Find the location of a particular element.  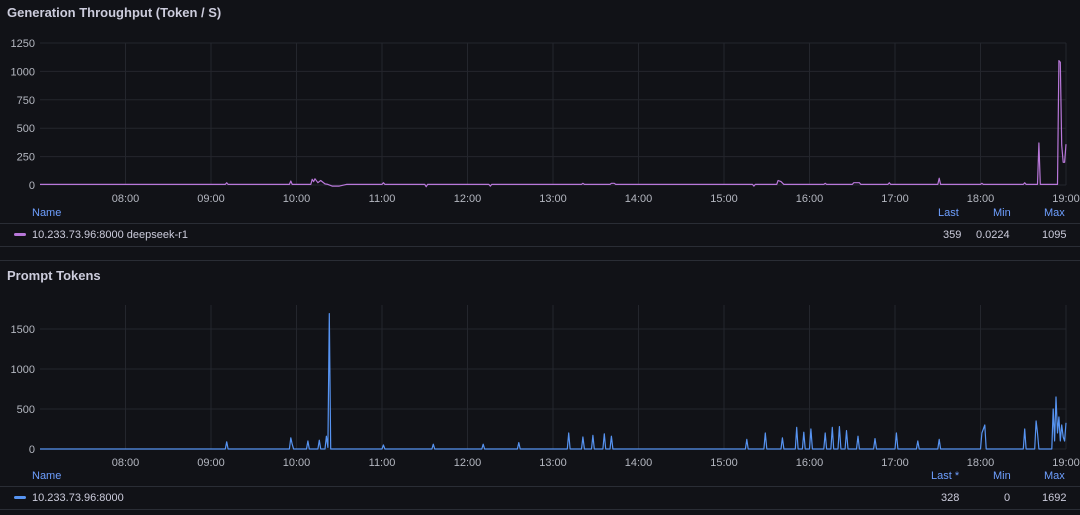

panel-title: Generation Throughput (Token / S) is located at coordinates (114, 12).